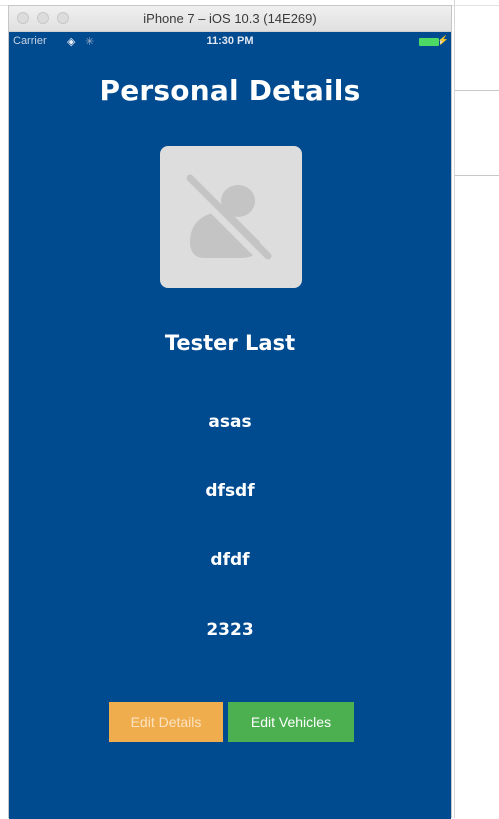 The height and width of the screenshot is (819, 499). What do you see at coordinates (230, 630) in the screenshot?
I see `detail-field-4: 2323` at bounding box center [230, 630].